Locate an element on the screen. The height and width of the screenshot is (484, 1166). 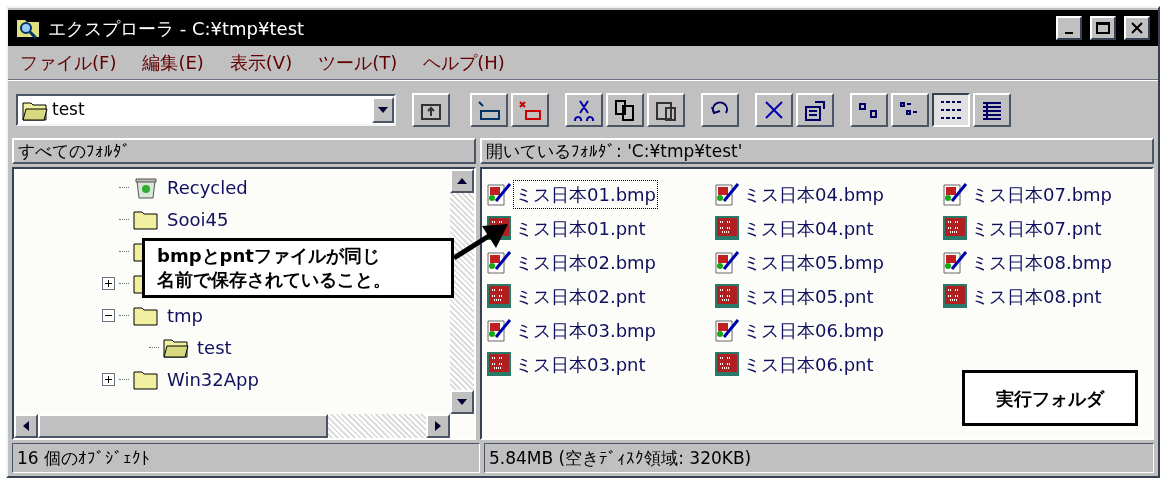
scroll-up-button is located at coordinates (462, 181).